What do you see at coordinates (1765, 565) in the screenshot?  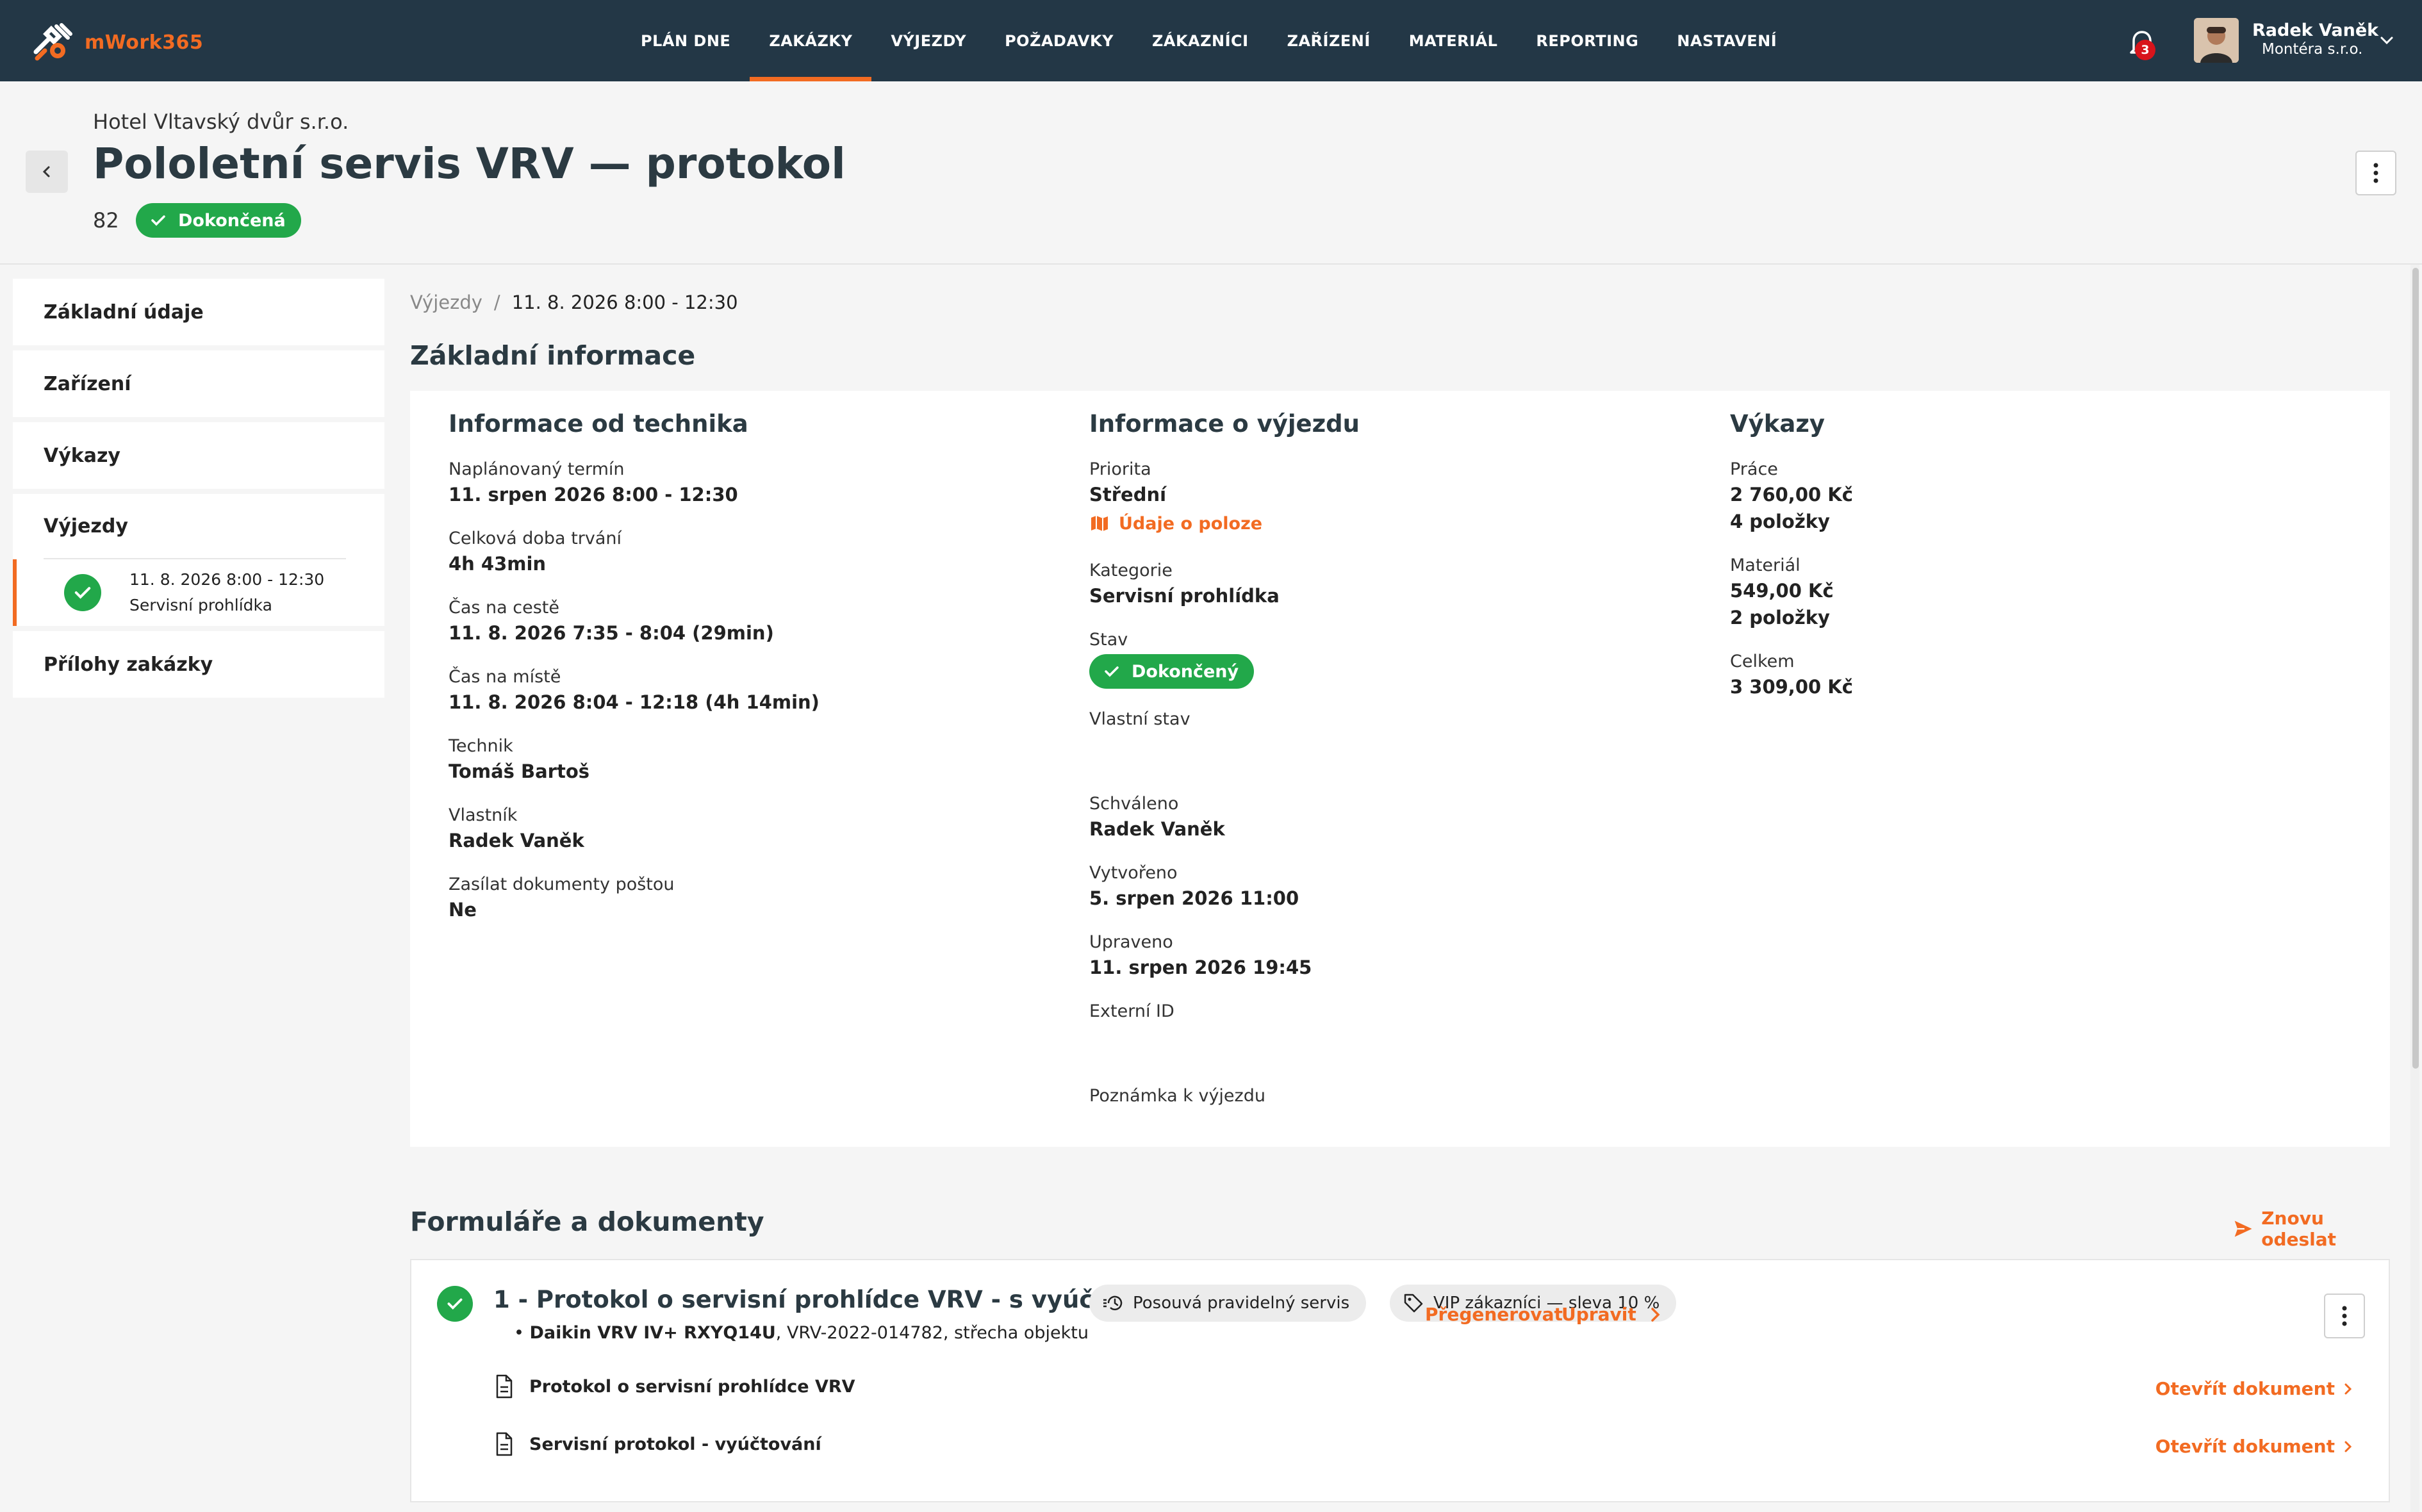 I see `material-label: Materiál` at bounding box center [1765, 565].